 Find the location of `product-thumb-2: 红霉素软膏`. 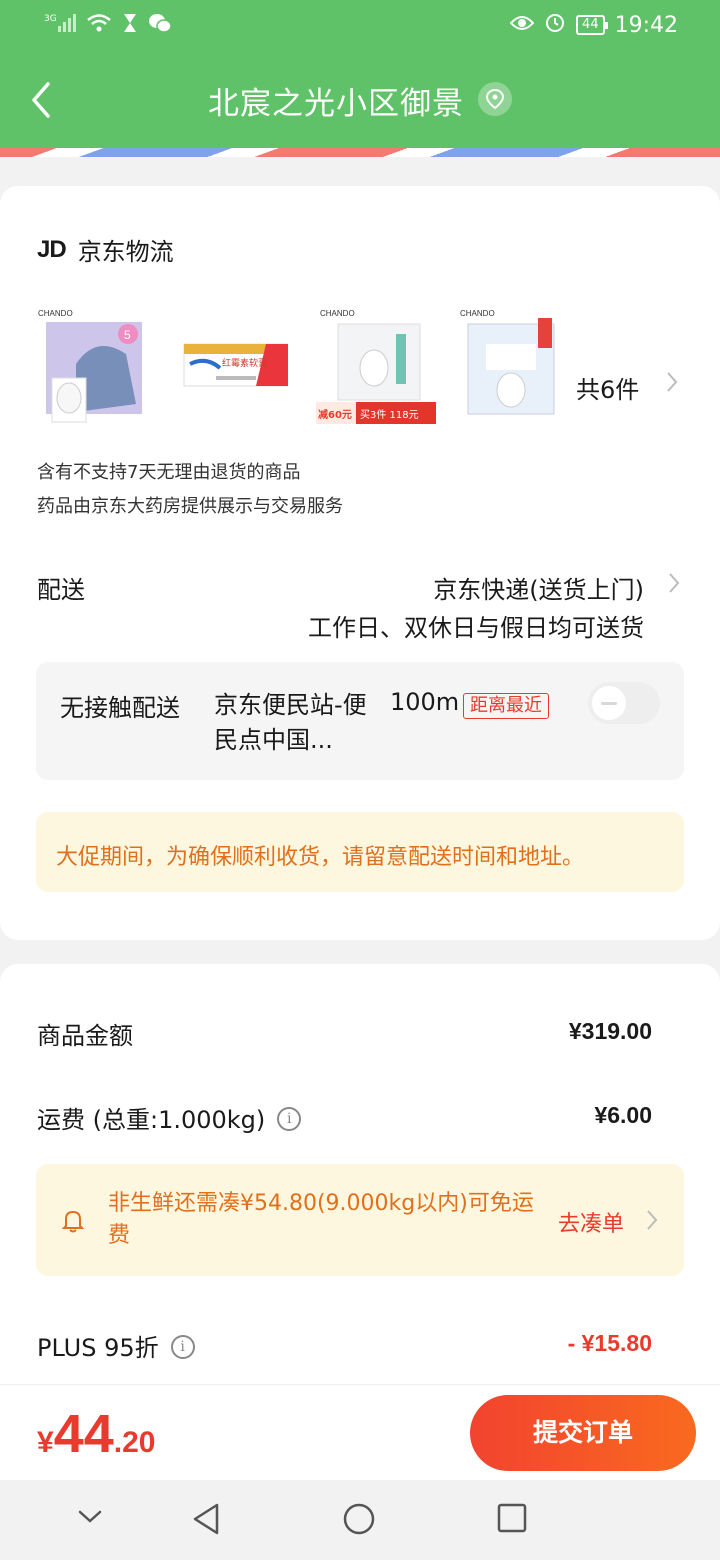

product-thumb-2: 红霉素软膏 is located at coordinates (233, 366).